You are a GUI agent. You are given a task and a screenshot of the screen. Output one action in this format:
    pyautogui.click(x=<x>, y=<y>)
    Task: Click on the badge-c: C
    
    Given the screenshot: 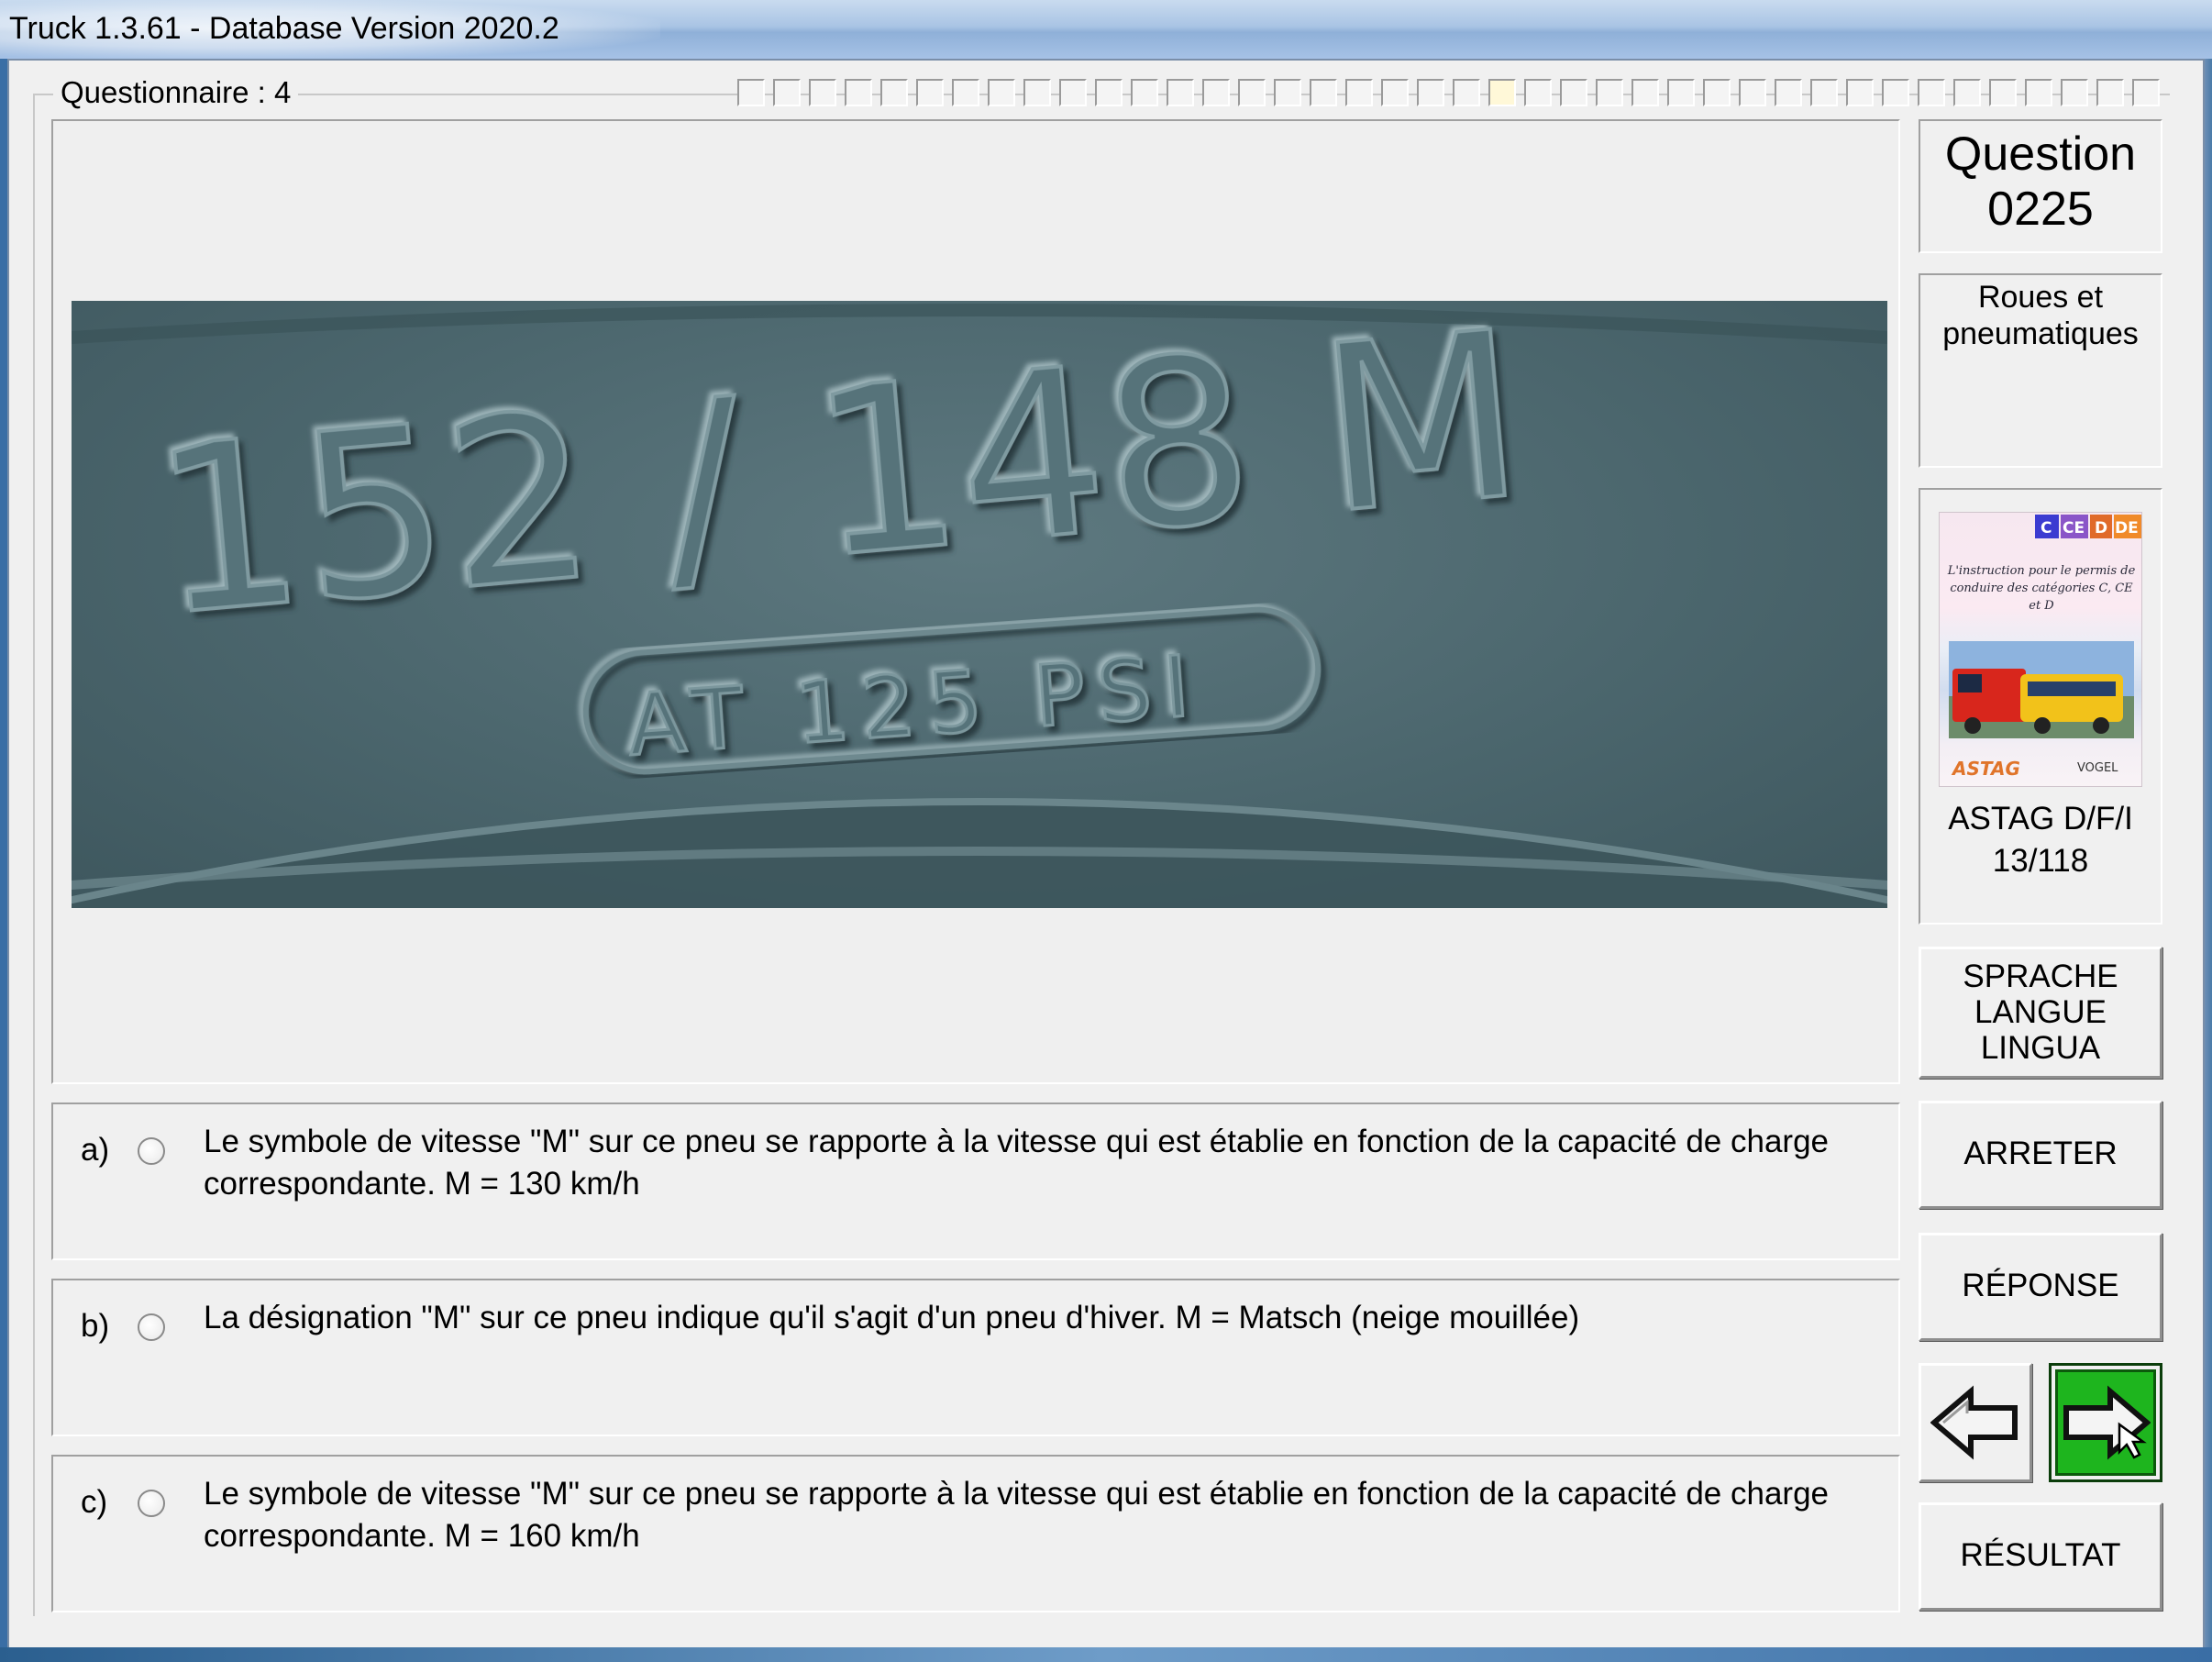 What is the action you would take?
    pyautogui.click(x=2046, y=528)
    